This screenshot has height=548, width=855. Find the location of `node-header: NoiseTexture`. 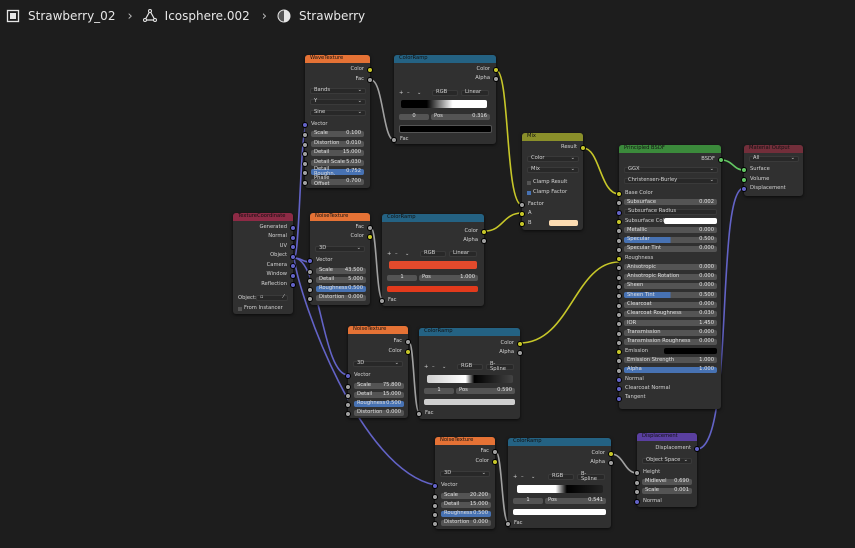

node-header: NoiseTexture is located at coordinates (340, 217).